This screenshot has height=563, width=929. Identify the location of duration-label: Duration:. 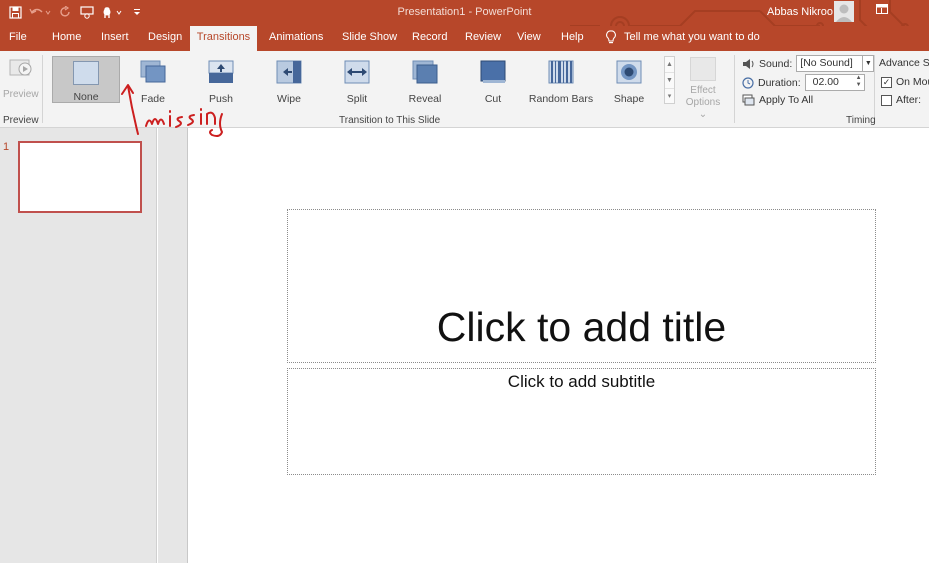
(779, 82).